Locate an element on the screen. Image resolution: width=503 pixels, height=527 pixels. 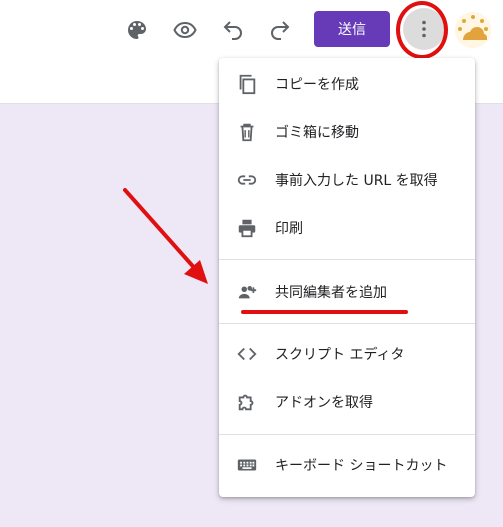
menu-item-get-addons: アドオンを取得 is located at coordinates (347, 402).